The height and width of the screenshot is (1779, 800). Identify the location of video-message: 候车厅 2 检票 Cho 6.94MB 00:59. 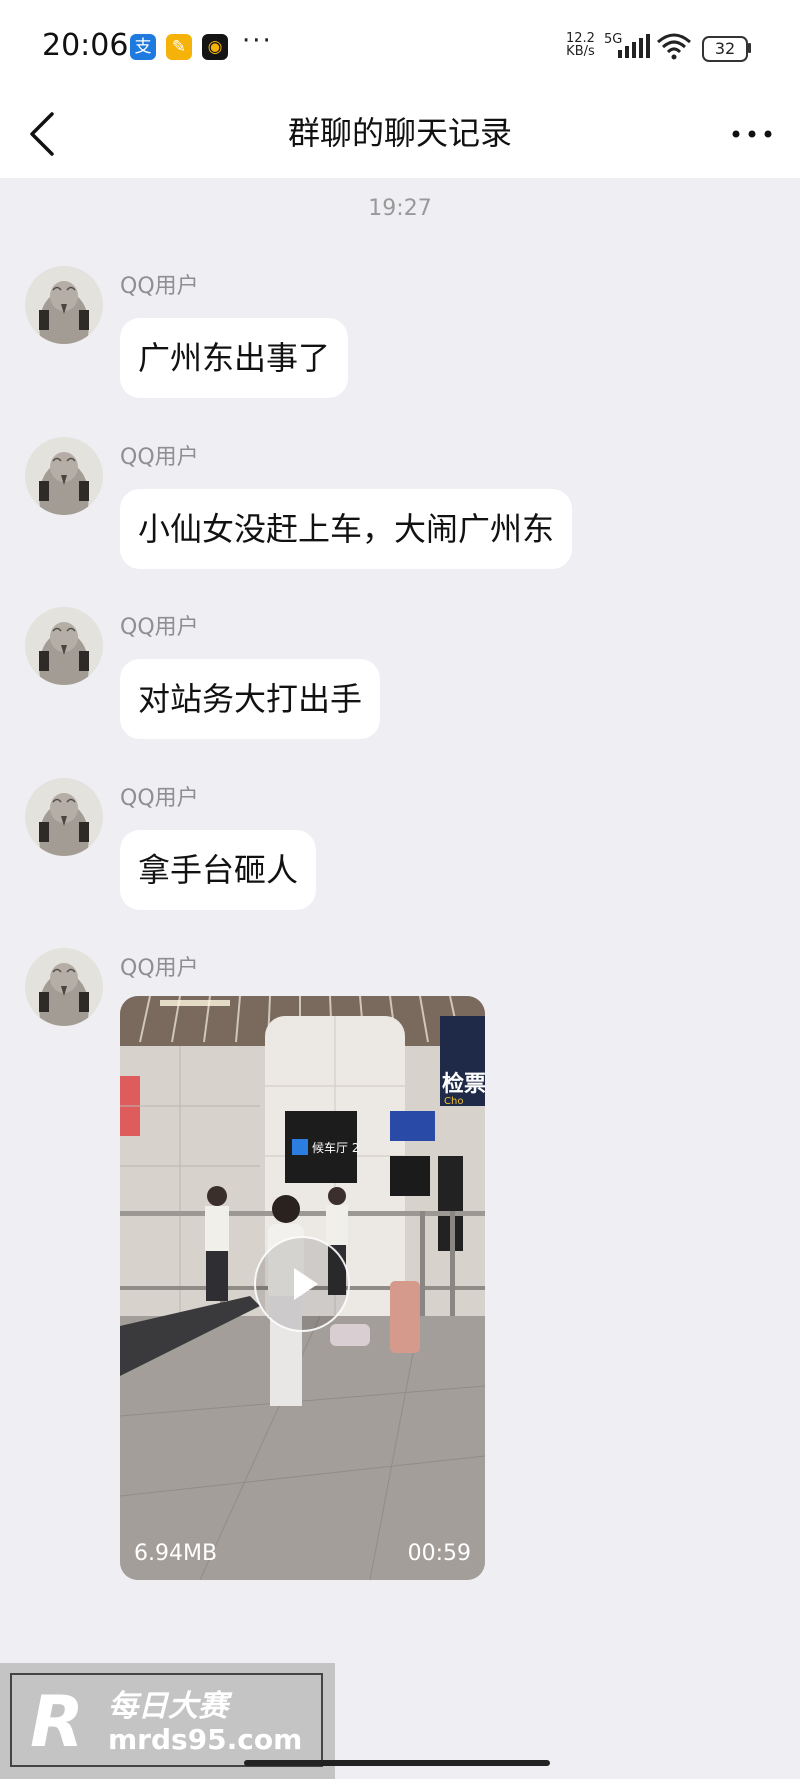
(302, 1288).